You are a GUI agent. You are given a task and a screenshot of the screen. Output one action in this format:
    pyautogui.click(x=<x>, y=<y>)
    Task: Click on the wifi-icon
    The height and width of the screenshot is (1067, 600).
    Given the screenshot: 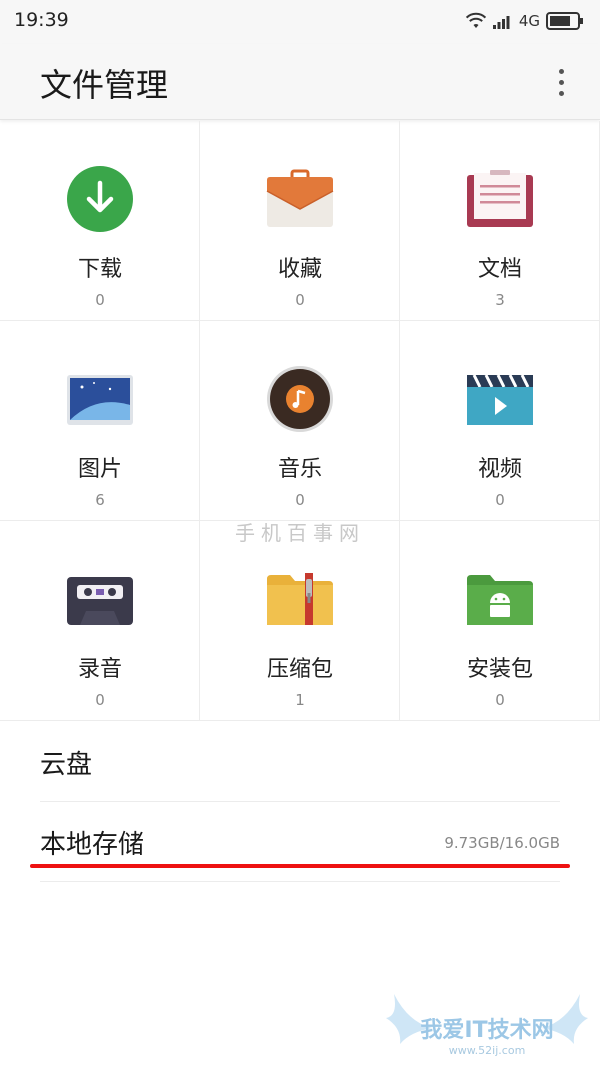 What is the action you would take?
    pyautogui.click(x=475, y=20)
    